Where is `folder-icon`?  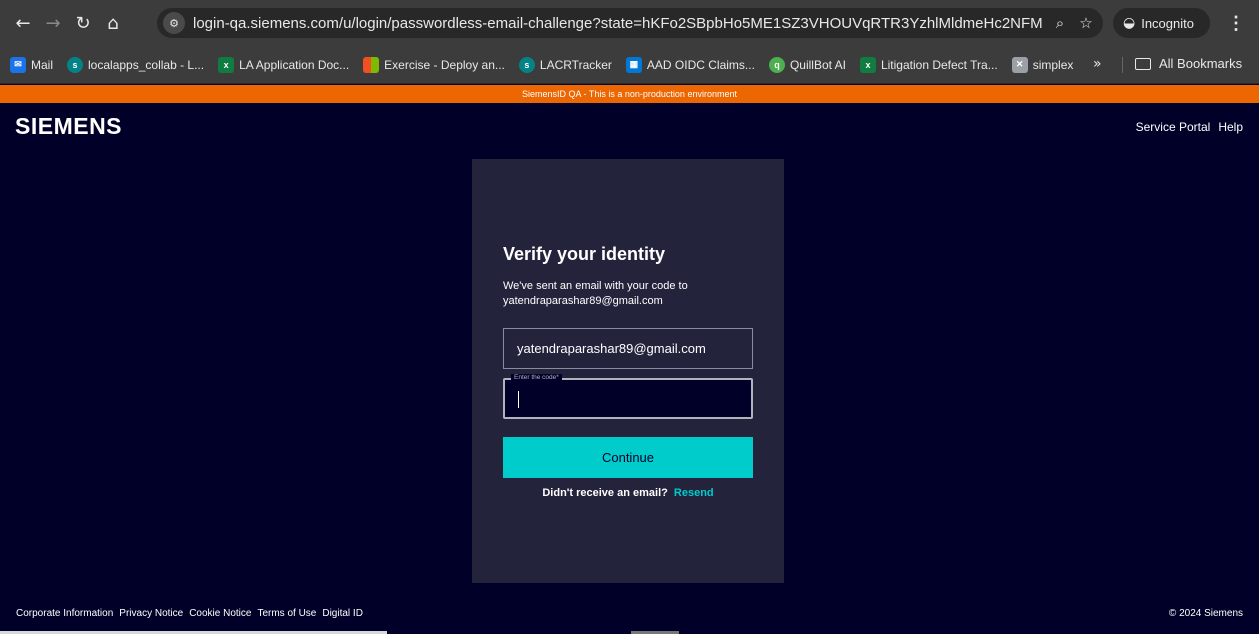
folder-icon is located at coordinates (1143, 63).